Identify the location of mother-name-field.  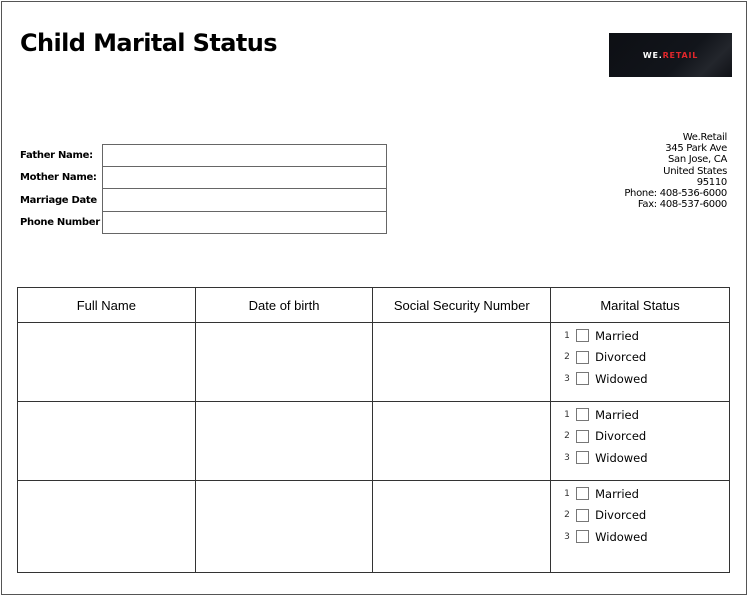
(244, 177).